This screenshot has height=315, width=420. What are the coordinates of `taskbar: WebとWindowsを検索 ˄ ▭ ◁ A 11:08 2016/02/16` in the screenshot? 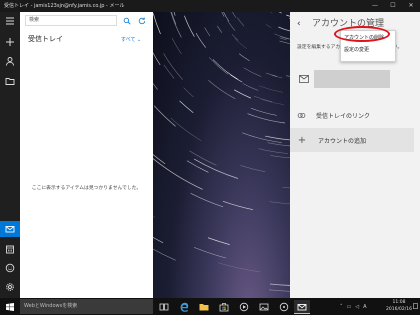 It's located at (210, 306).